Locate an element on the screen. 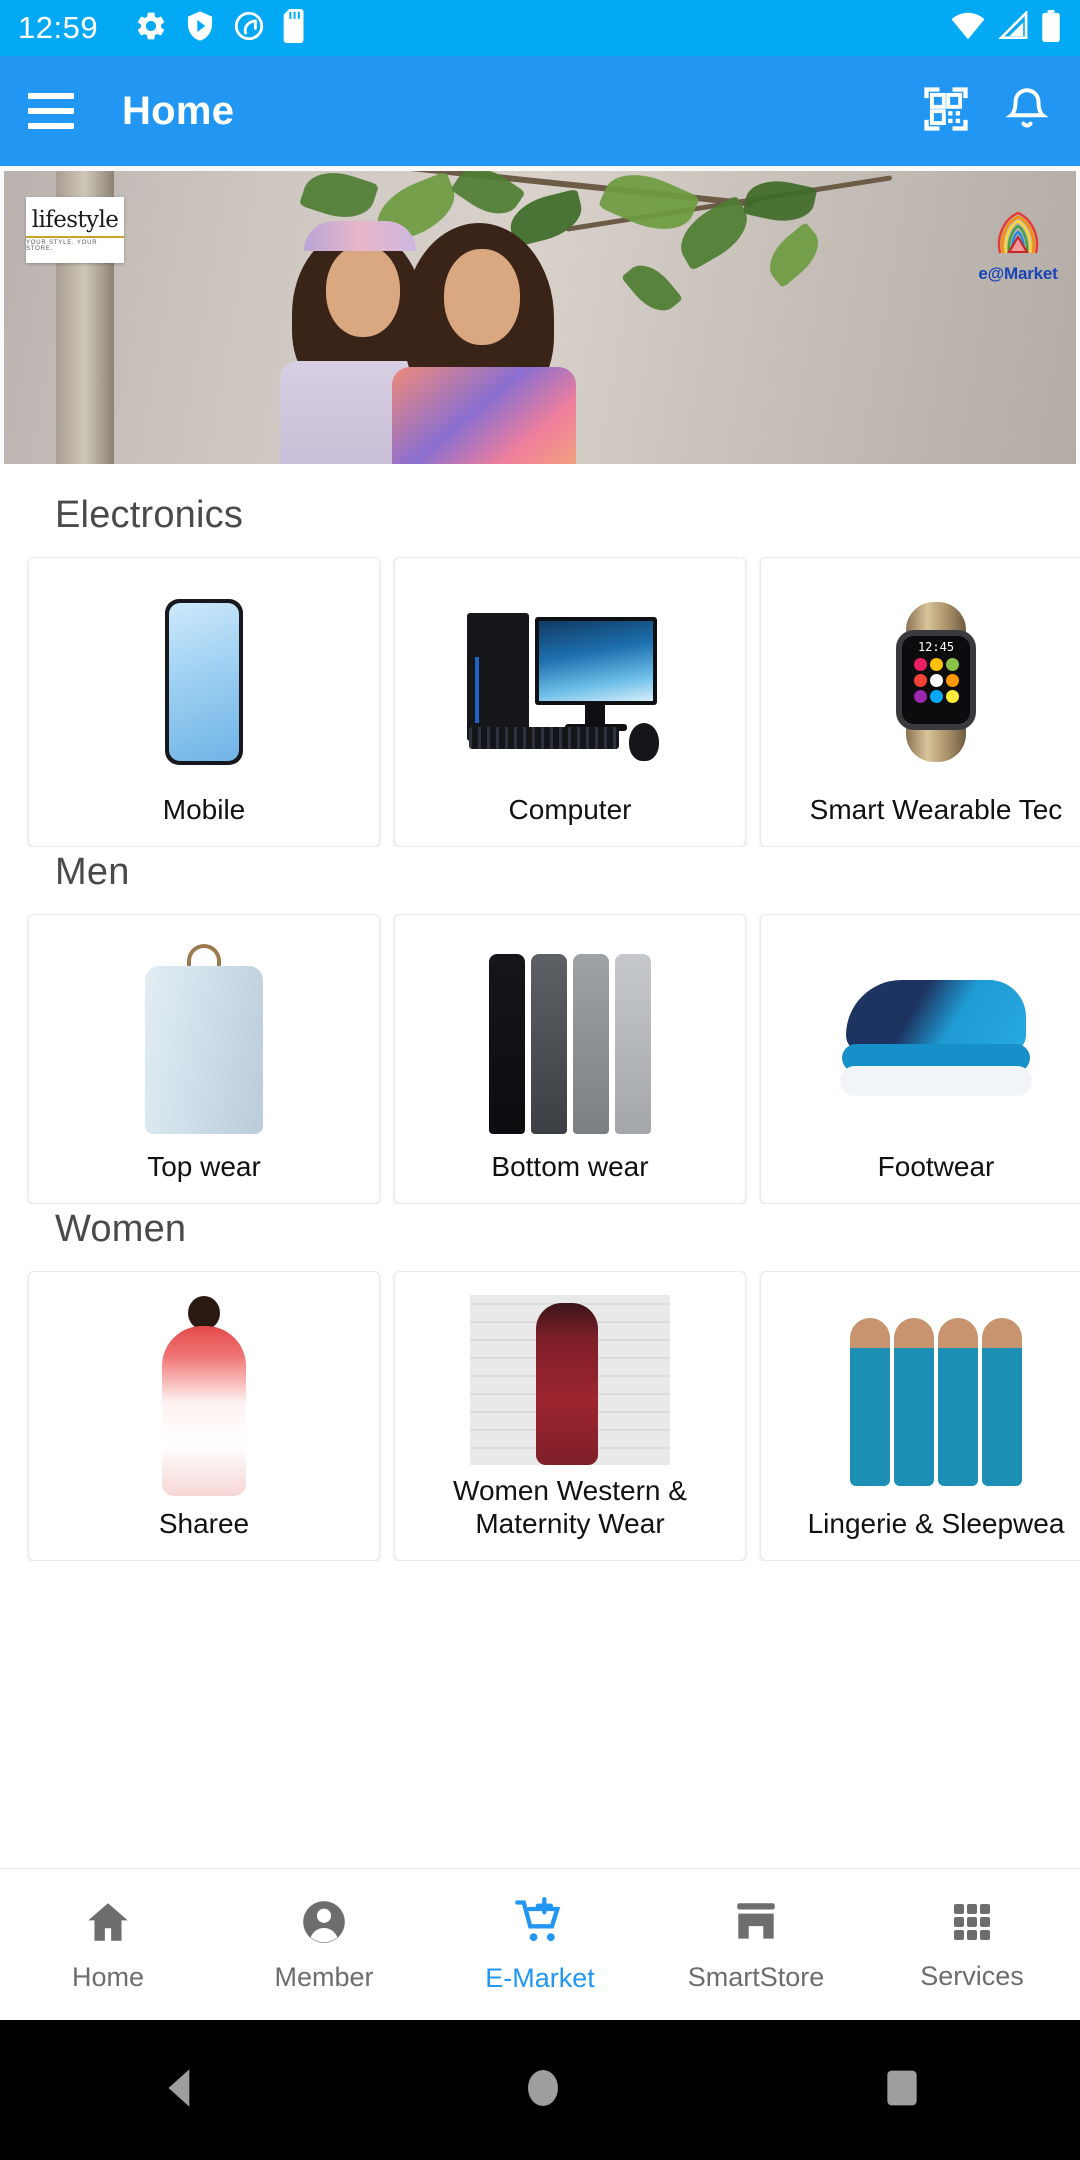  category-card-top-wear: Top wear is located at coordinates (204, 1059).